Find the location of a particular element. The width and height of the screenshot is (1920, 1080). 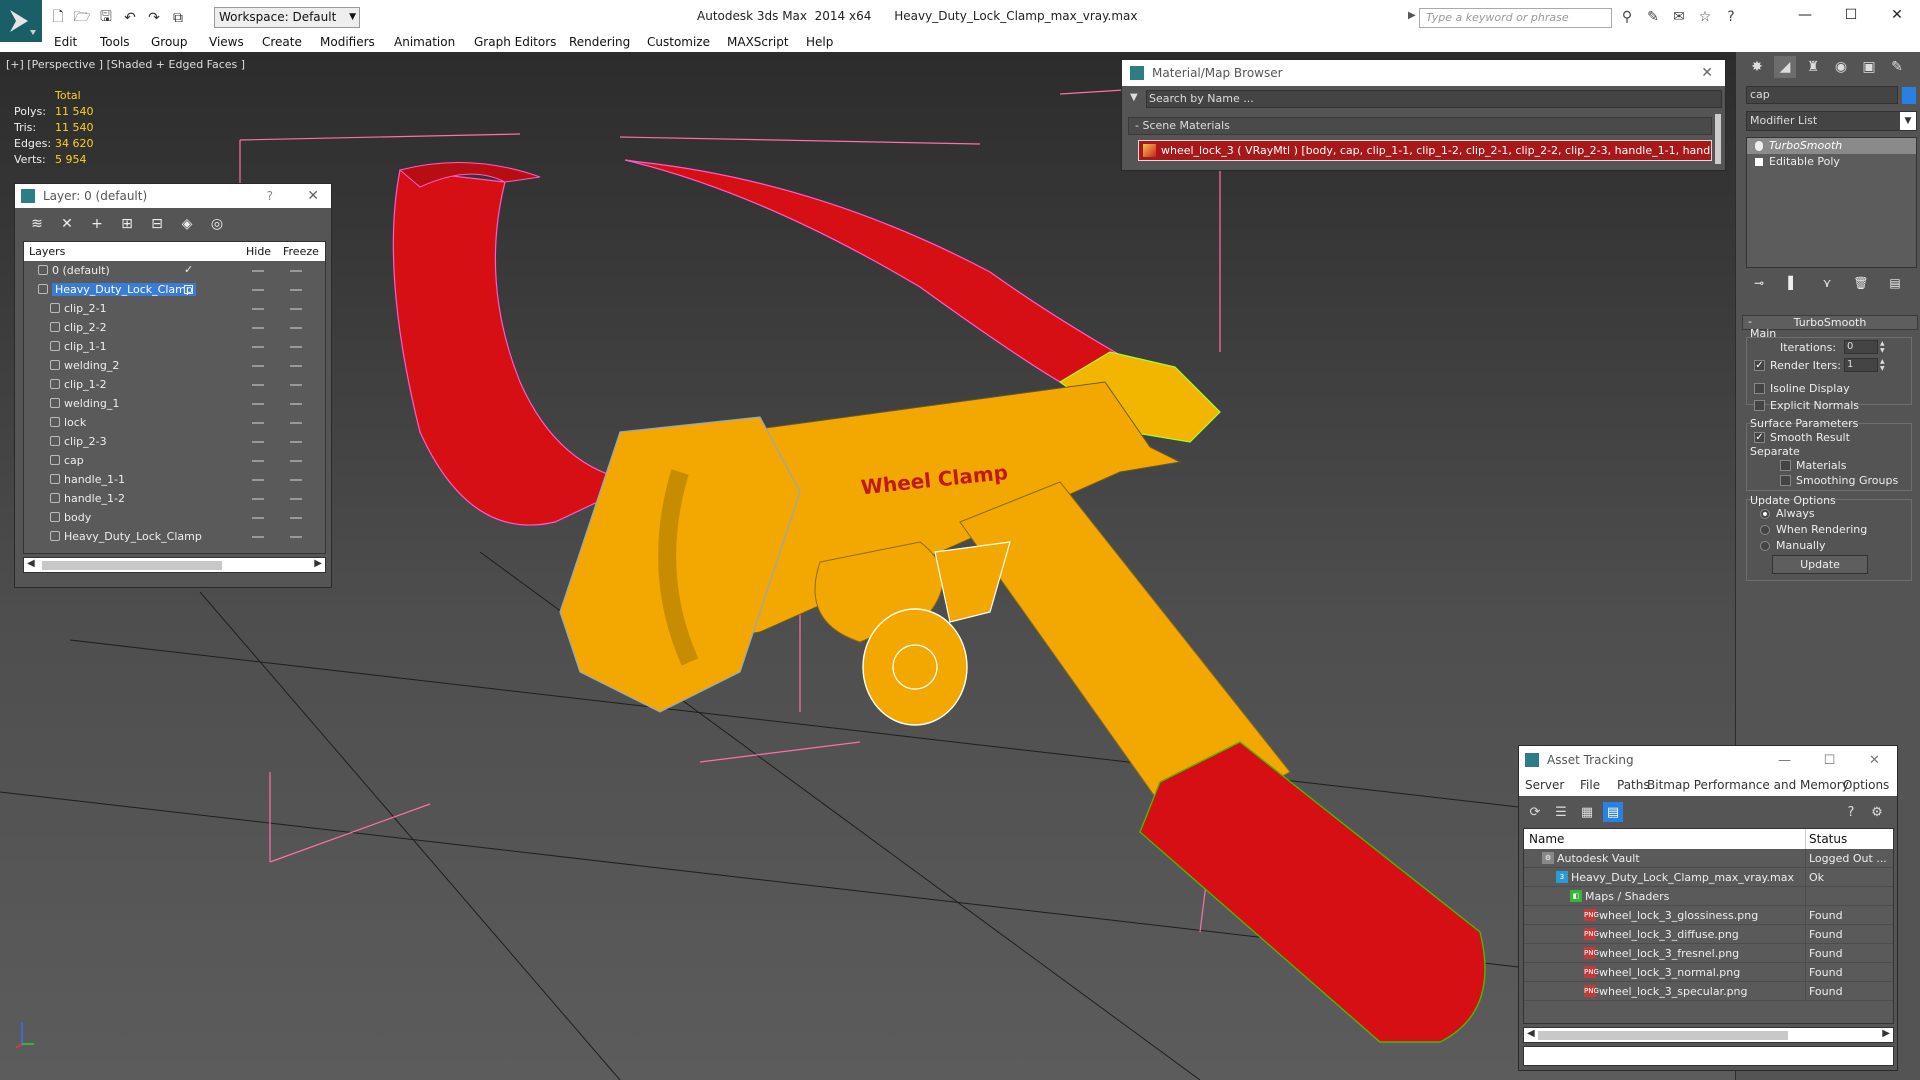

settings-icon: ⚙ is located at coordinates (1877, 812).